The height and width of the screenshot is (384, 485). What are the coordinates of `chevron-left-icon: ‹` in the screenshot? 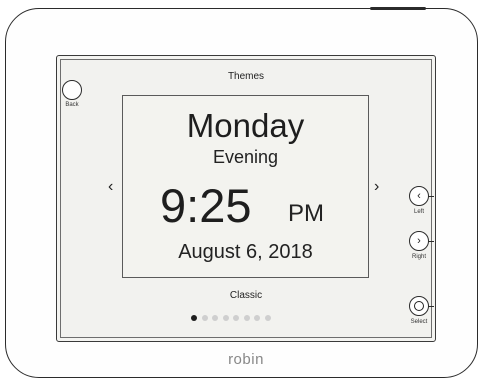 It's located at (419, 195).